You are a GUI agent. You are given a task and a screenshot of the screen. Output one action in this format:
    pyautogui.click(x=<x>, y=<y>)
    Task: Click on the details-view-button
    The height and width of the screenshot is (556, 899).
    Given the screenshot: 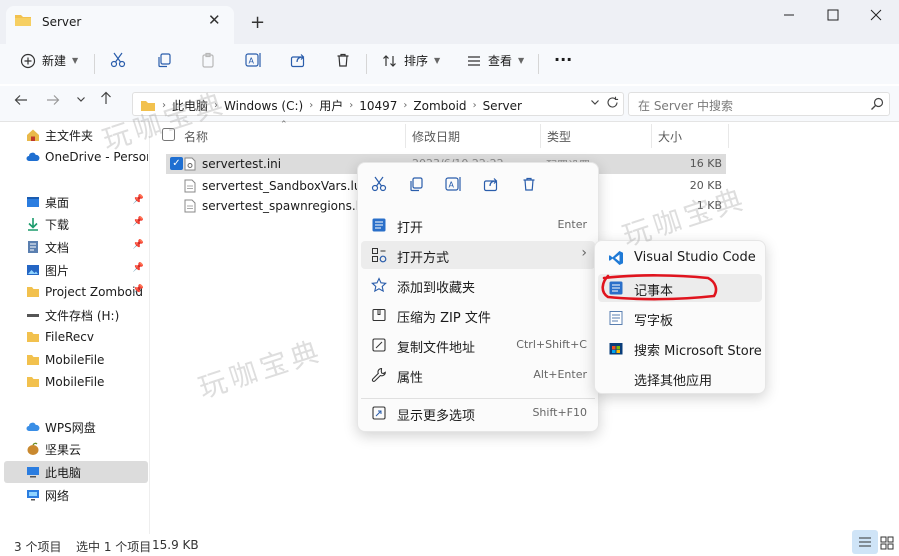 What is the action you would take?
    pyautogui.click(x=865, y=542)
    